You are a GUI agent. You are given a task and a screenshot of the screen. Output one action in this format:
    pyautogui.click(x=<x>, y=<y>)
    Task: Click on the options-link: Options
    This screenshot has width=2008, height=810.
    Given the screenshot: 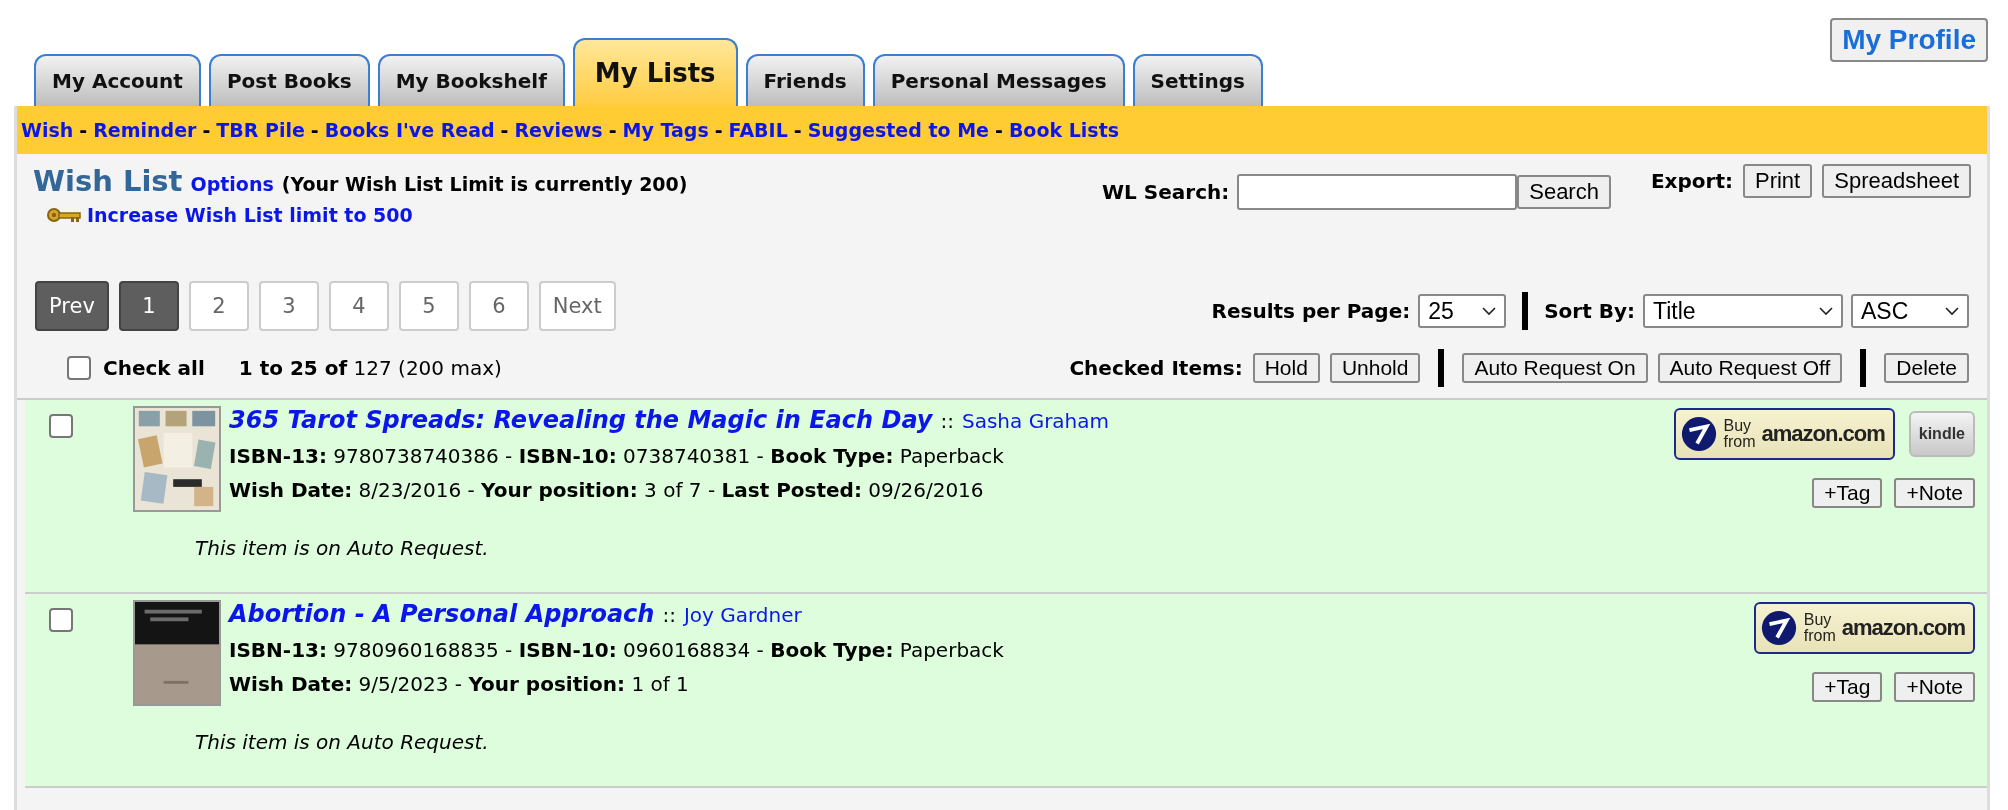 What is the action you would take?
    pyautogui.click(x=232, y=184)
    